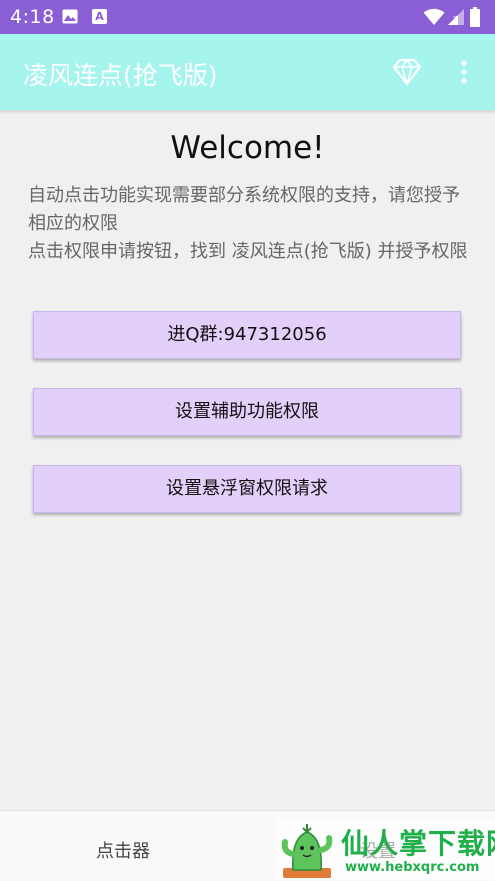 This screenshot has height=881, width=495. What do you see at coordinates (123, 850) in the screenshot?
I see `nav-item-clicker: 点击器` at bounding box center [123, 850].